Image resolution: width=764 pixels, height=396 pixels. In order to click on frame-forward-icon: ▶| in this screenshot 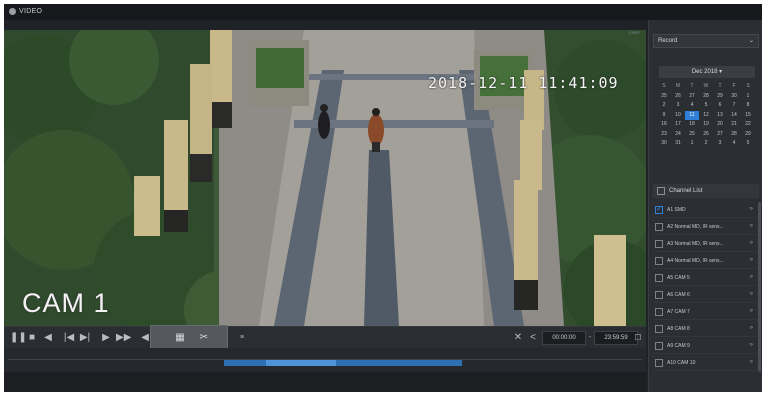, I will do `click(85, 338)`.